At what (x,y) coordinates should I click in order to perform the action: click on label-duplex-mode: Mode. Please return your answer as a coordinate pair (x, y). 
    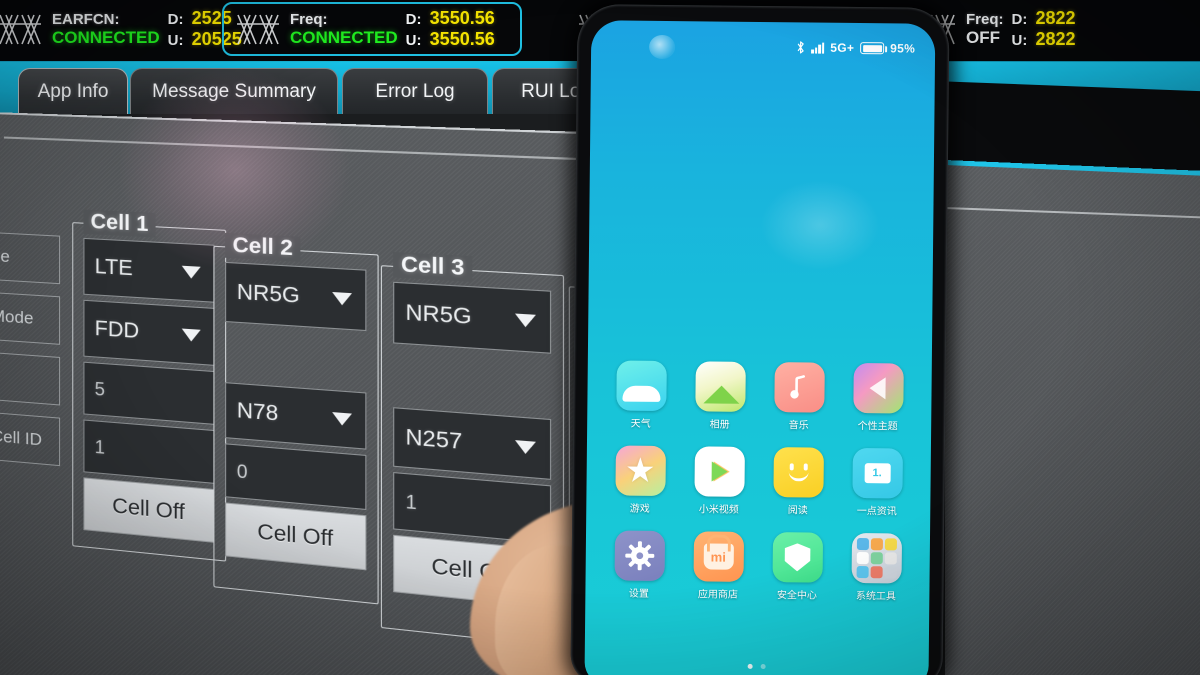
    Looking at the image, I should click on (30, 318).